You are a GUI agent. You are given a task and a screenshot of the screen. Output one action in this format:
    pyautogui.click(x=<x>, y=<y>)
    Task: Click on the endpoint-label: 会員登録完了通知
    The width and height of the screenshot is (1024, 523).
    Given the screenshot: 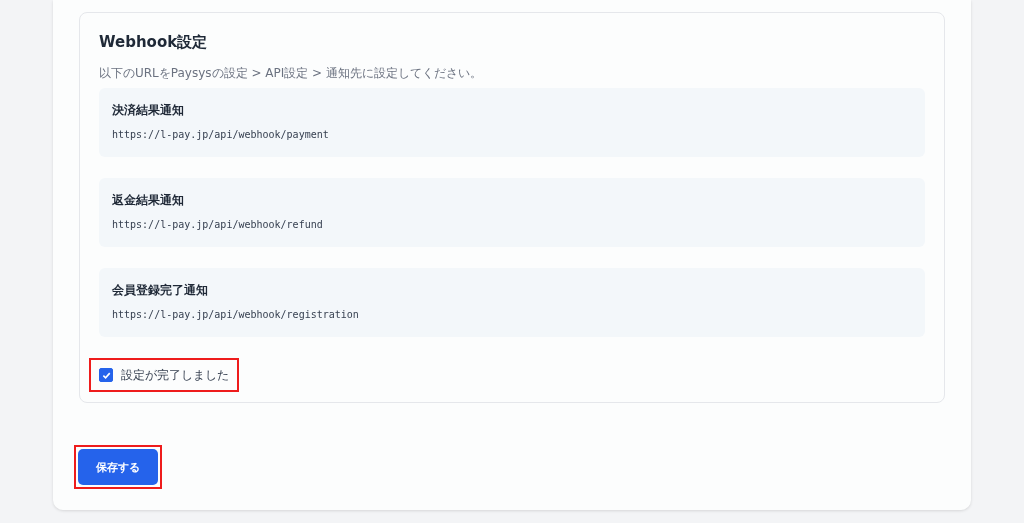 What is the action you would take?
    pyautogui.click(x=160, y=290)
    